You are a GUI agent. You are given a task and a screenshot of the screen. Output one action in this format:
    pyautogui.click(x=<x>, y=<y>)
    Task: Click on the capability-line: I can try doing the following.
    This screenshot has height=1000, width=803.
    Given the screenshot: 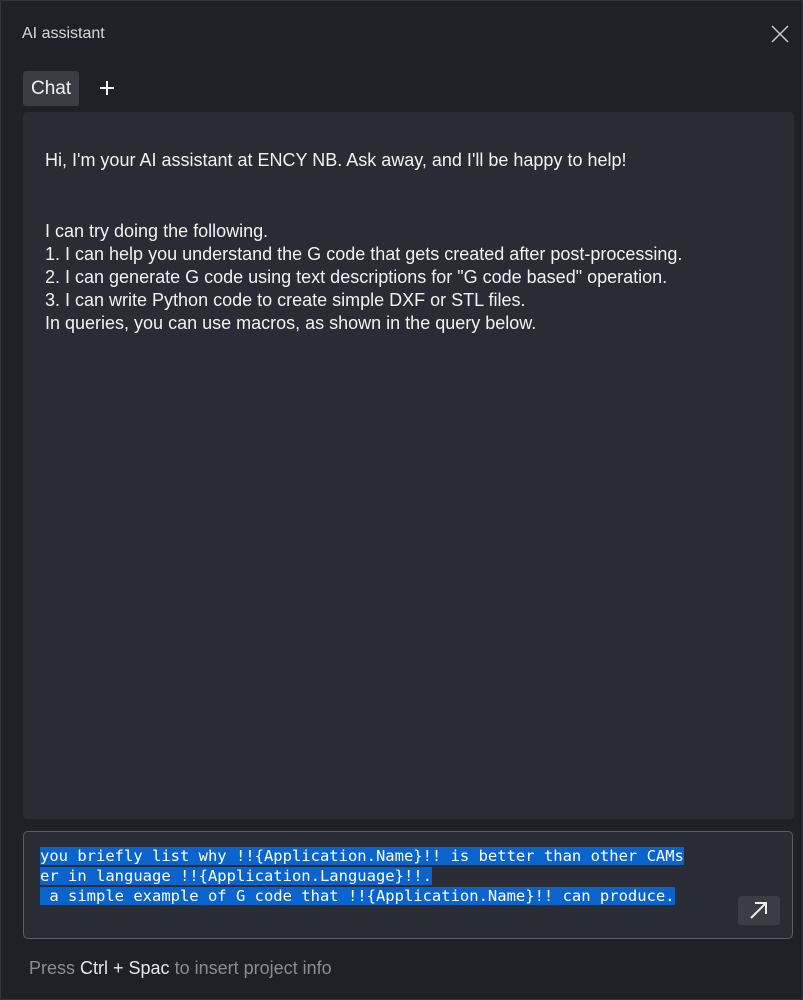 What is the action you would take?
    pyautogui.click(x=157, y=231)
    